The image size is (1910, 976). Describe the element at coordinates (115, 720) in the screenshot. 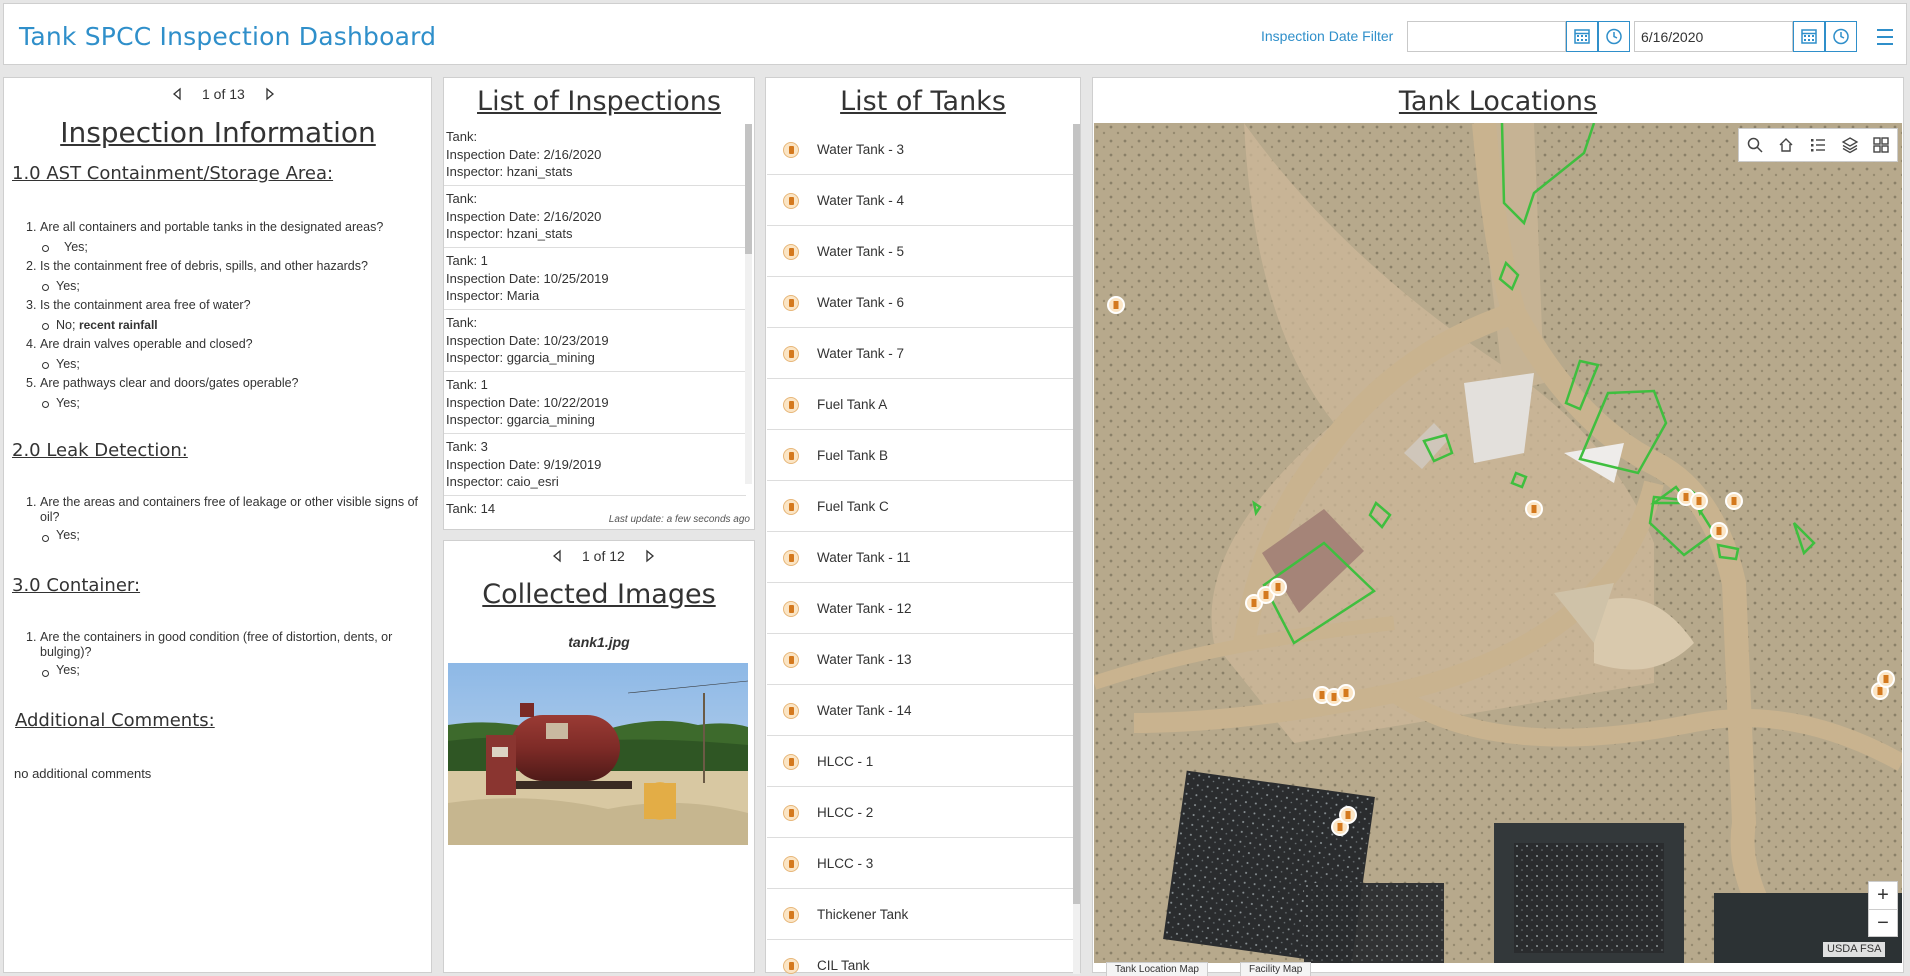

I see `additional-comments-title: Additional Comments:` at that location.